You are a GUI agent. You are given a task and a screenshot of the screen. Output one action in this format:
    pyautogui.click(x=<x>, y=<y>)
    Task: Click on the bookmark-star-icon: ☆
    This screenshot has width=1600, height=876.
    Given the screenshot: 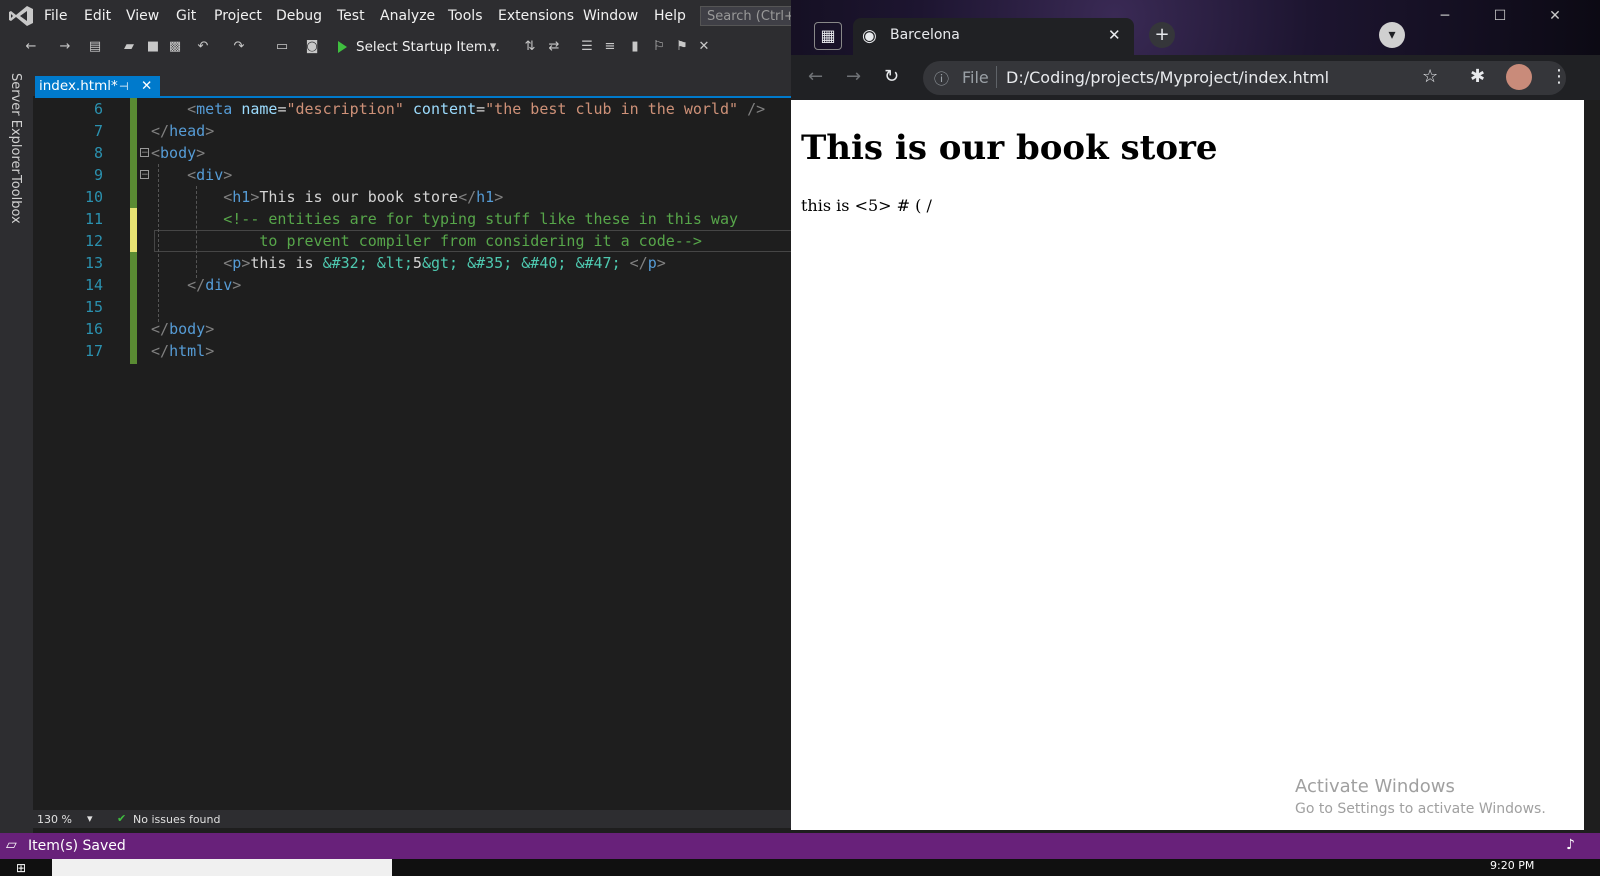 What is the action you would take?
    pyautogui.click(x=1430, y=76)
    